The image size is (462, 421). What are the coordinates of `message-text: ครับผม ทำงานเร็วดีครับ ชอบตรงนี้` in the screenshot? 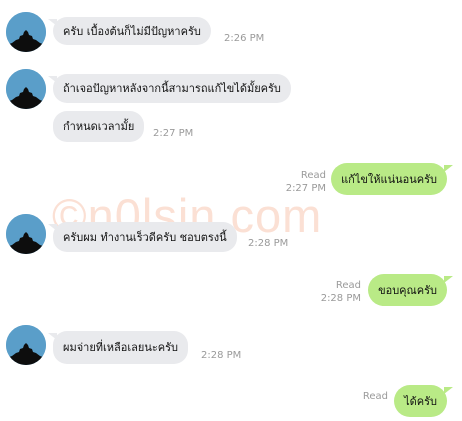 It's located at (145, 237).